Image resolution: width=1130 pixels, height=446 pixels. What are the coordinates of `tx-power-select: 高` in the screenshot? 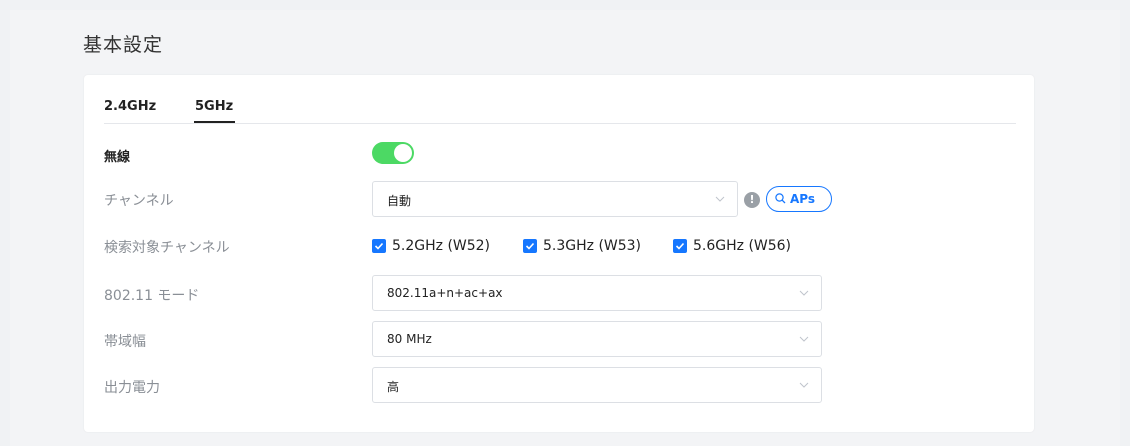 It's located at (597, 385).